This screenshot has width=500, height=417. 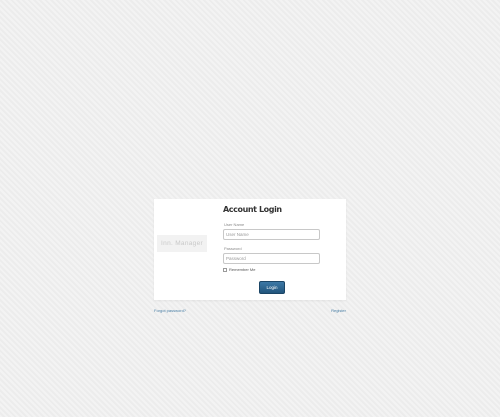 I want to click on username-label: User Name, so click(x=234, y=224).